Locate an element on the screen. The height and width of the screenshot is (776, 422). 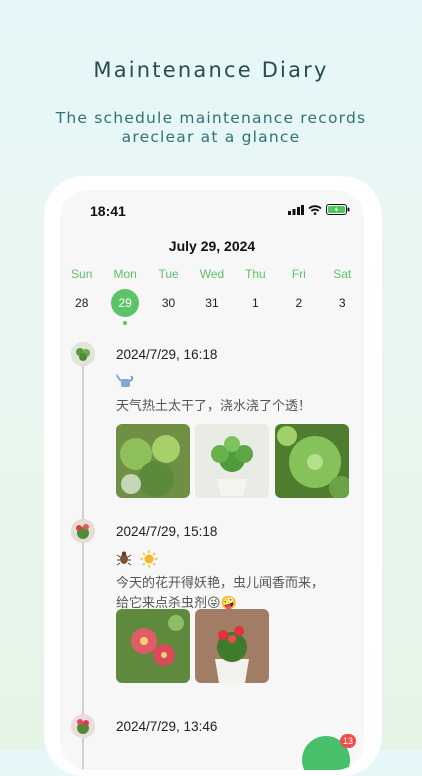
day-number: 1 is located at coordinates (255, 303).